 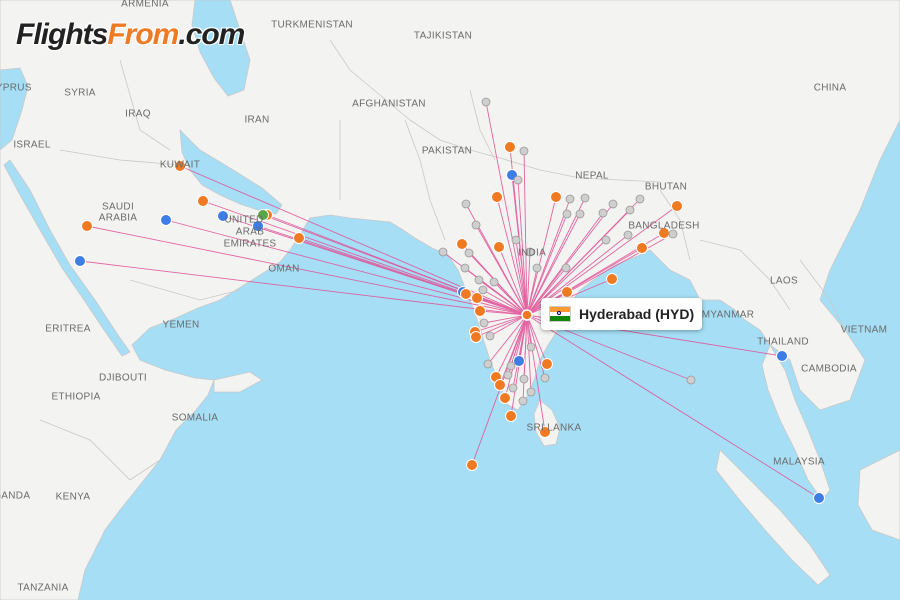 What do you see at coordinates (180, 165) in the screenshot?
I see `country-label-kuwait: KUWAIT` at bounding box center [180, 165].